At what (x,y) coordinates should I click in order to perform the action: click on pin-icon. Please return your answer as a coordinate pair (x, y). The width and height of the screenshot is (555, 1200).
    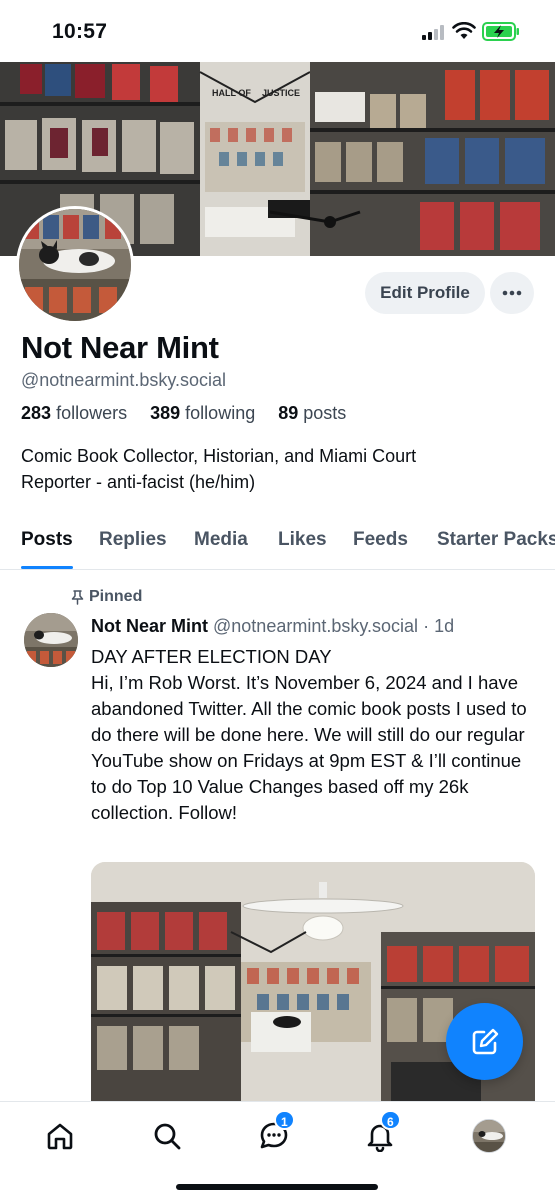
    Looking at the image, I should click on (77, 597).